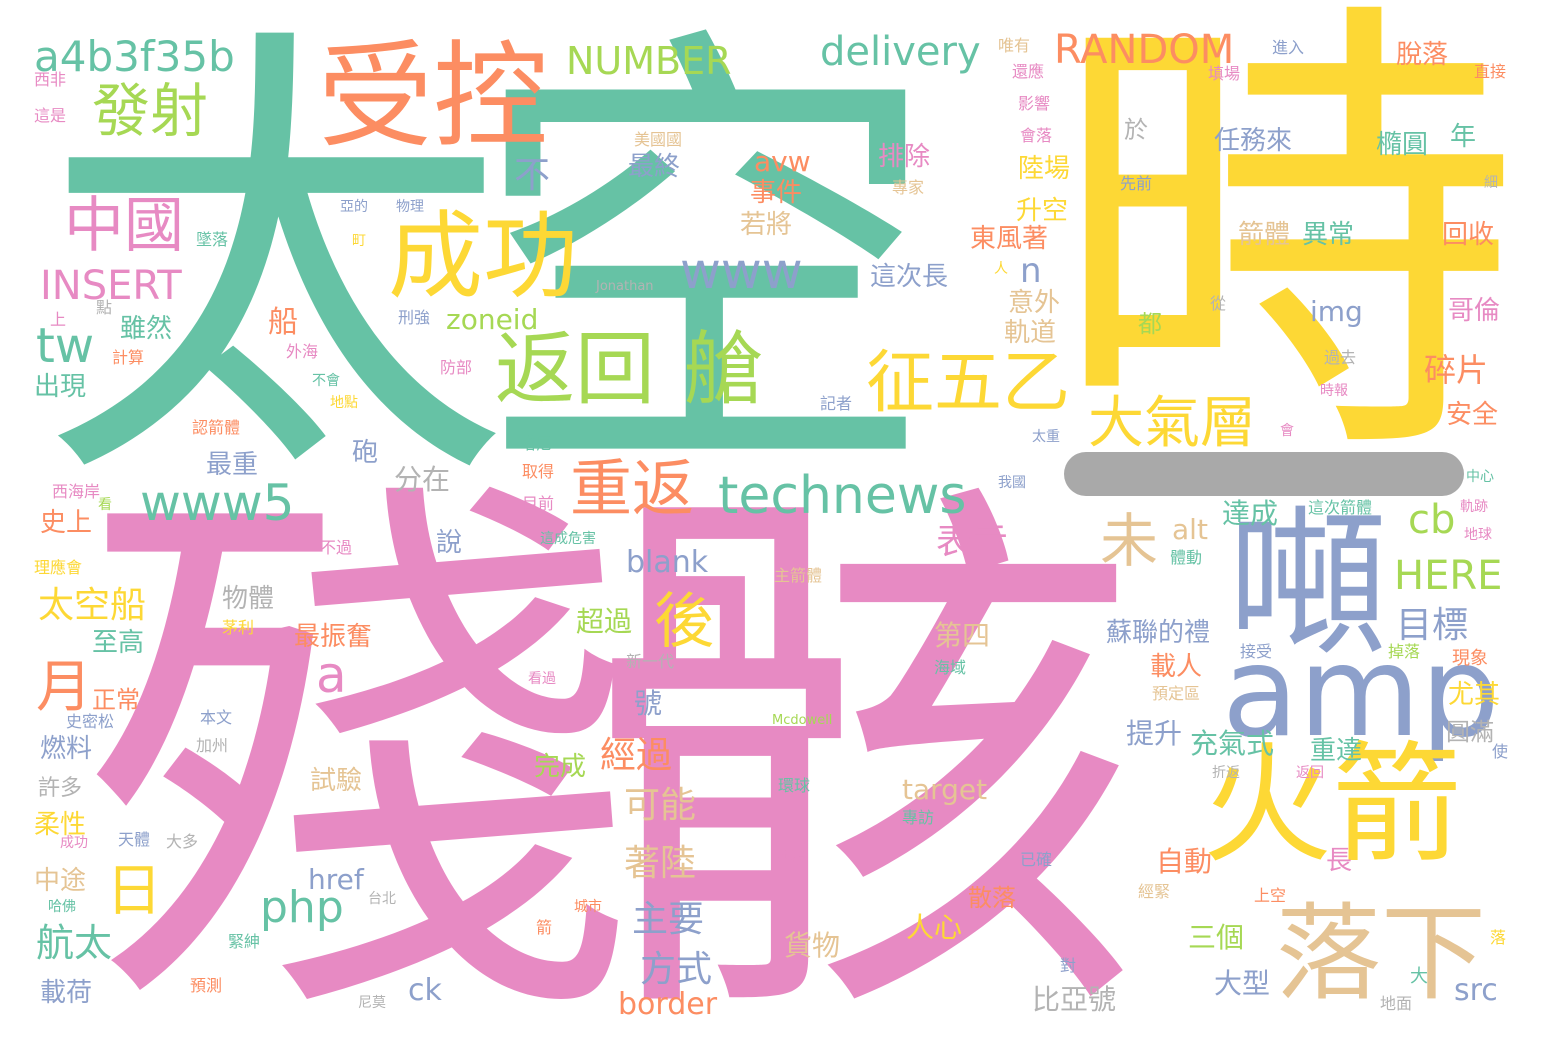 This screenshot has height=1052, width=1548. What do you see at coordinates (1154, 891) in the screenshot?
I see `word: 經緊` at bounding box center [1154, 891].